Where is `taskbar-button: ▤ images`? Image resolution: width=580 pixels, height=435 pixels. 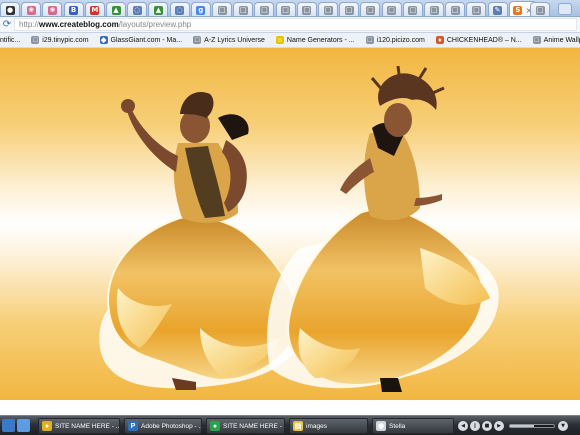
taskbar-button: ▤ images is located at coordinates (328, 426).